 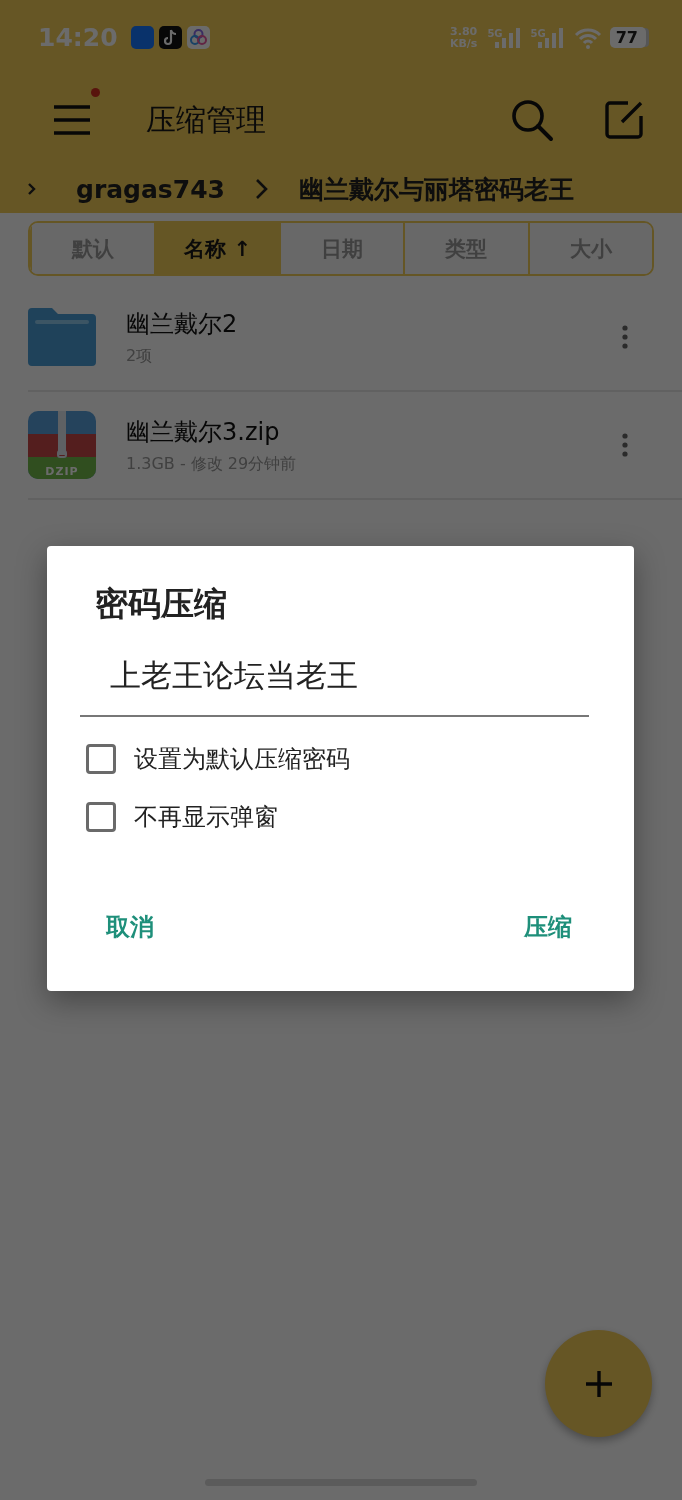 What do you see at coordinates (170, 37) in the screenshot?
I see `music-note-icon` at bounding box center [170, 37].